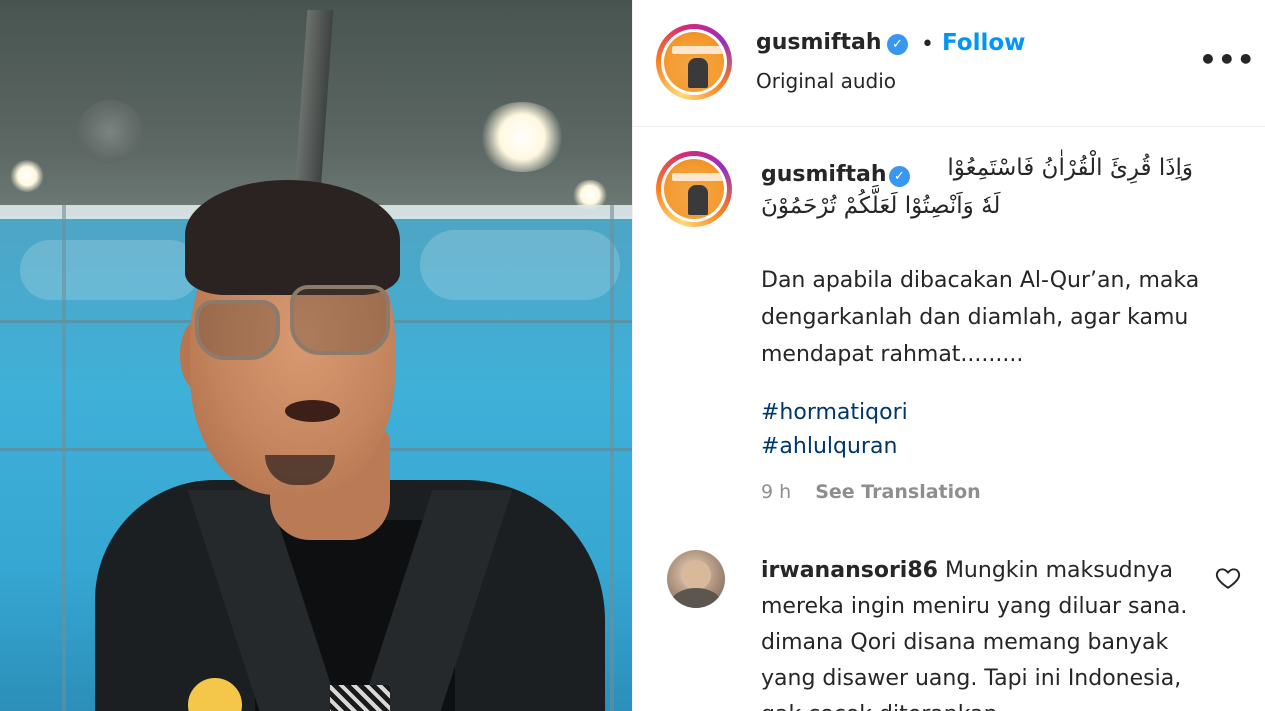  Describe the element at coordinates (829, 446) in the screenshot. I see `hashtag-link: #ahlulquran` at that location.